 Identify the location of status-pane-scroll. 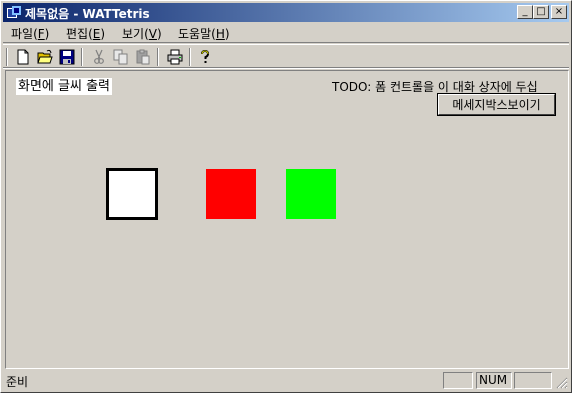
(533, 380).